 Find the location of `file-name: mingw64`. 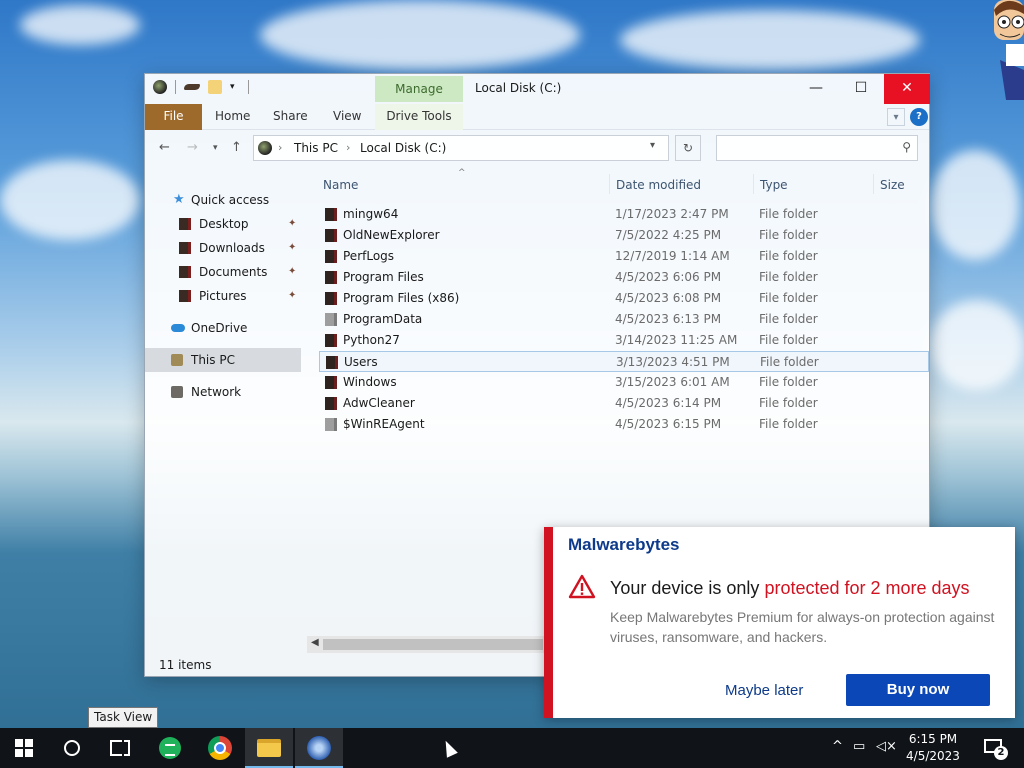

file-name: mingw64 is located at coordinates (371, 214).